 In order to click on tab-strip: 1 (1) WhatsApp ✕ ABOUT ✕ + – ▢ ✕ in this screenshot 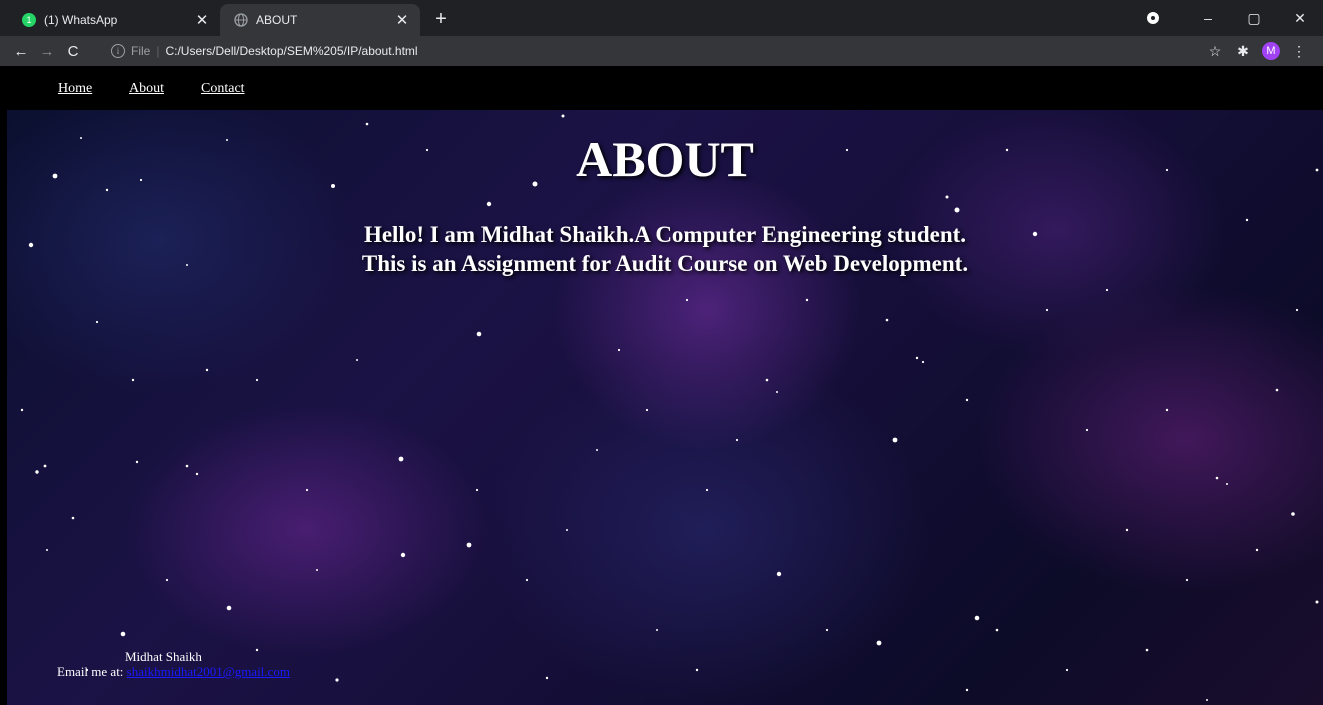, I will do `click(661, 18)`.